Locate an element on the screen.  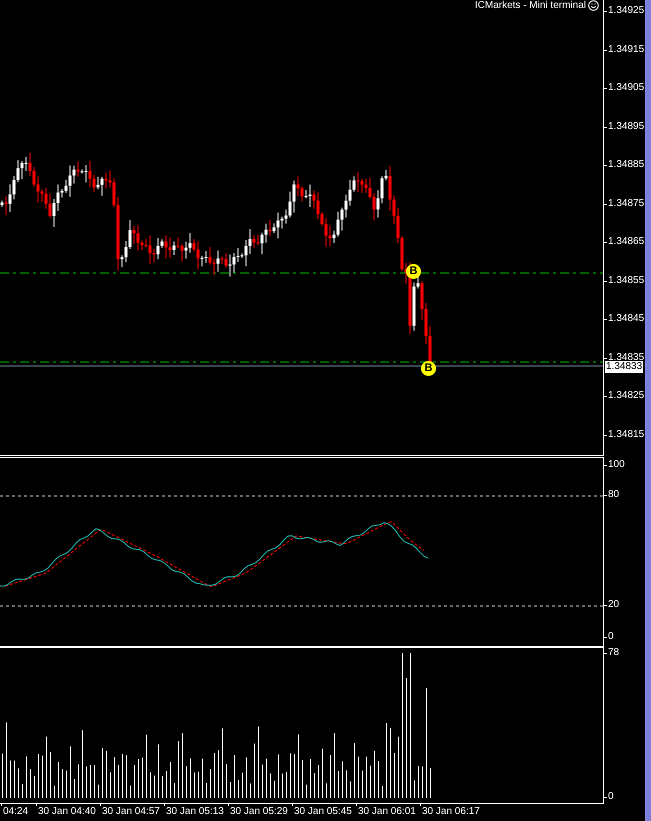
price-label: 1.34835 is located at coordinates (626, 357).